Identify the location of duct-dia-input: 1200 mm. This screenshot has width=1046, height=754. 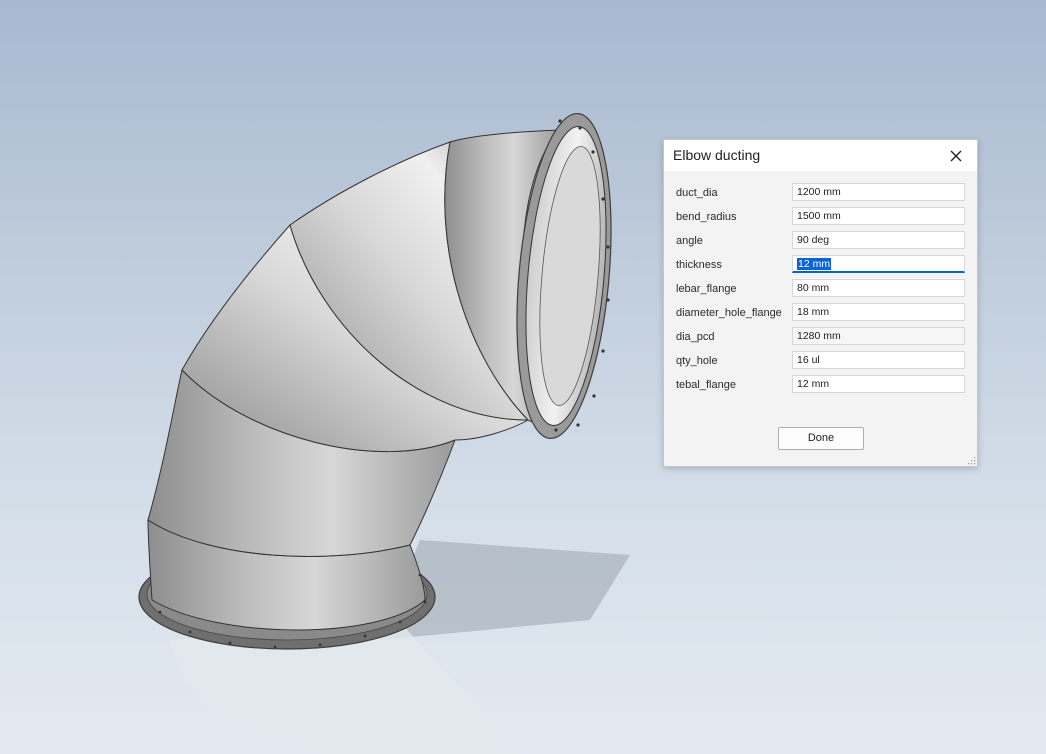
(878, 192).